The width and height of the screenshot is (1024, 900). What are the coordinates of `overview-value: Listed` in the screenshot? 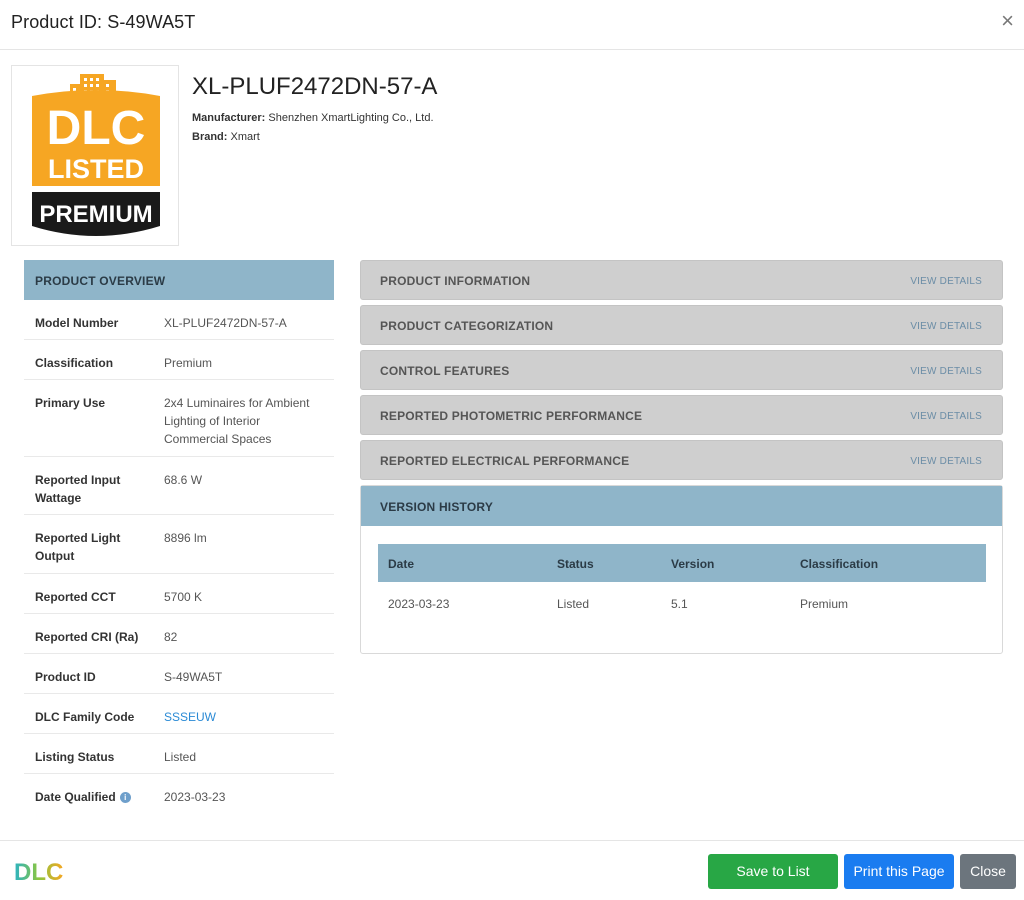 It's located at (180, 757).